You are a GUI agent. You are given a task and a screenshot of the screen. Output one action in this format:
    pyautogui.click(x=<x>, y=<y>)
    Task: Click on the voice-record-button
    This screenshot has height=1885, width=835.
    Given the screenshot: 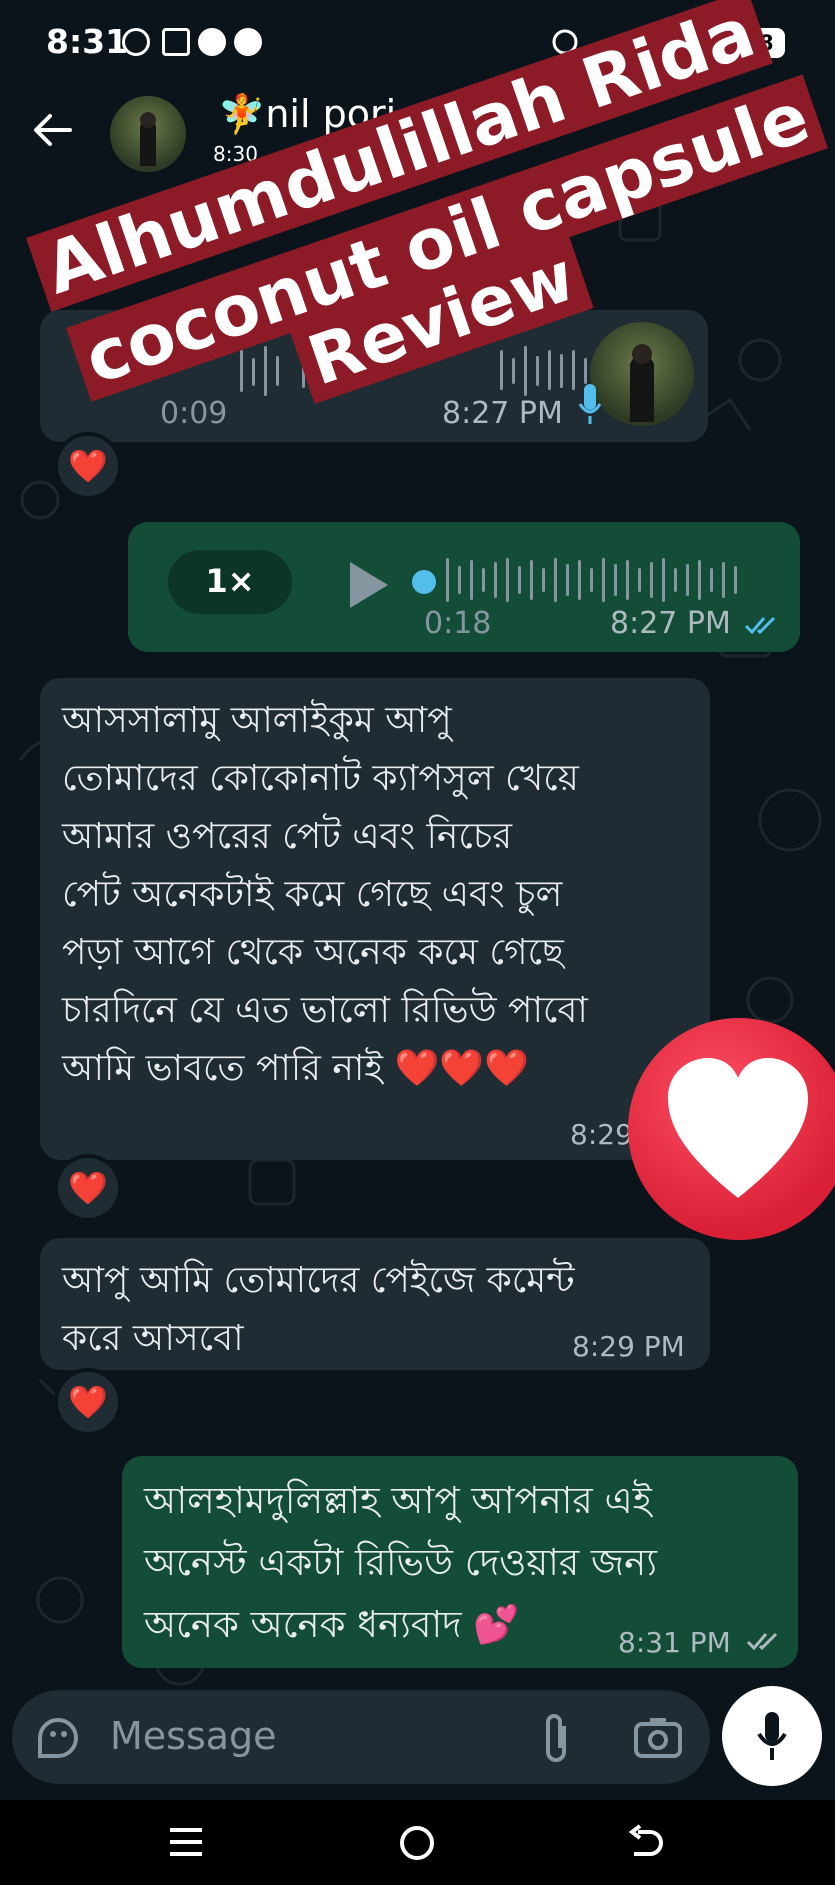 What is the action you would take?
    pyautogui.click(x=772, y=1736)
    